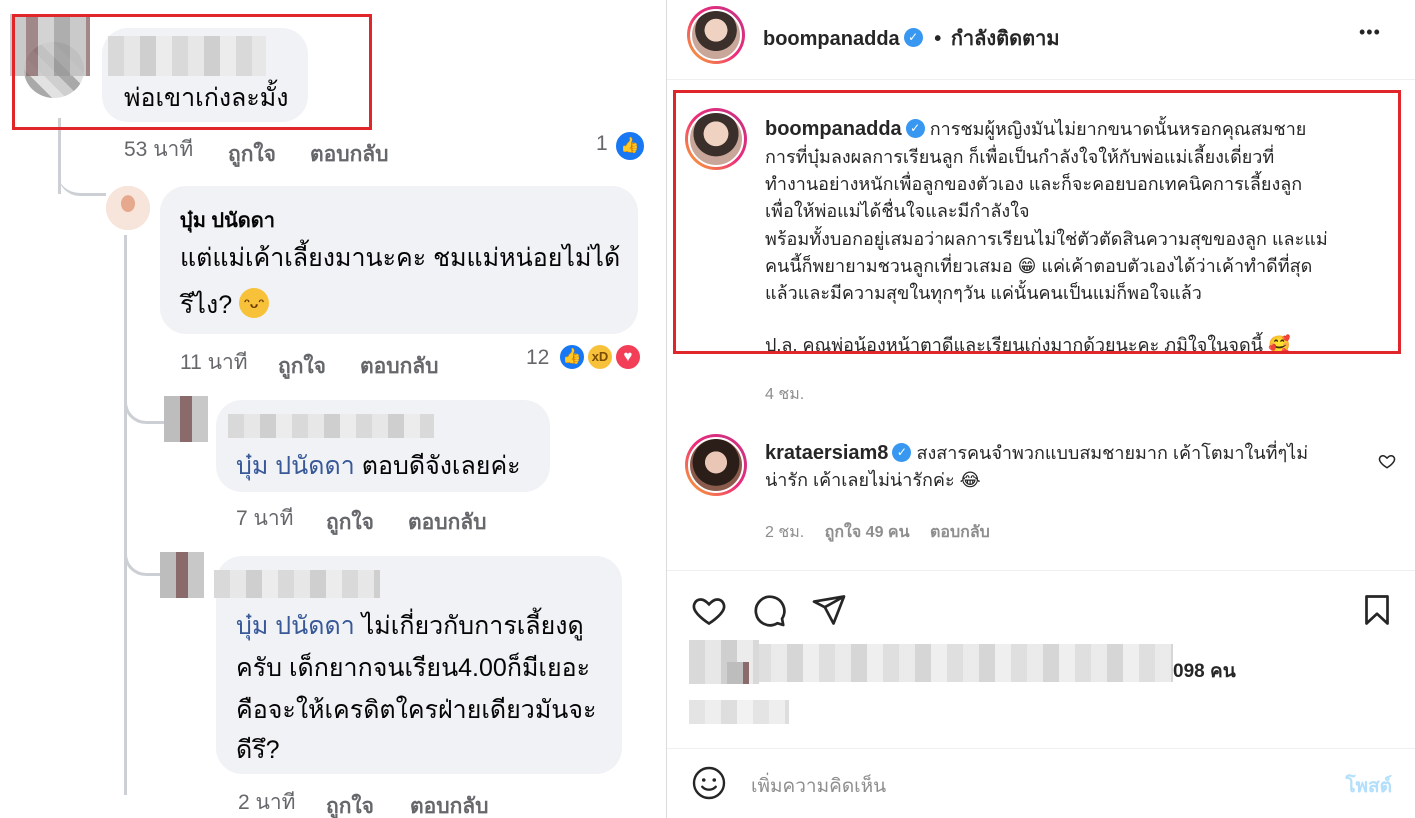 The image size is (1415, 818). I want to click on comment-input: เพิ่มความคิดเห็น, so click(818, 786).